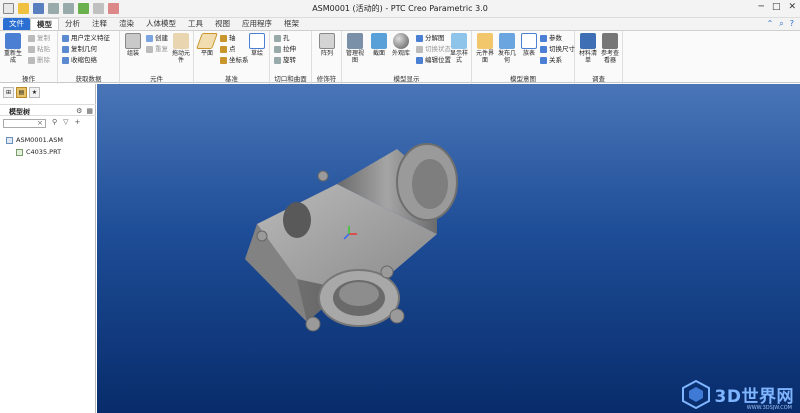  Describe the element at coordinates (400, 24) in the screenshot. I see `ribbon-tabs: 文件 模型 分析 注释 渲染 人体模型 工具 视图 应用程序 框架` at that location.